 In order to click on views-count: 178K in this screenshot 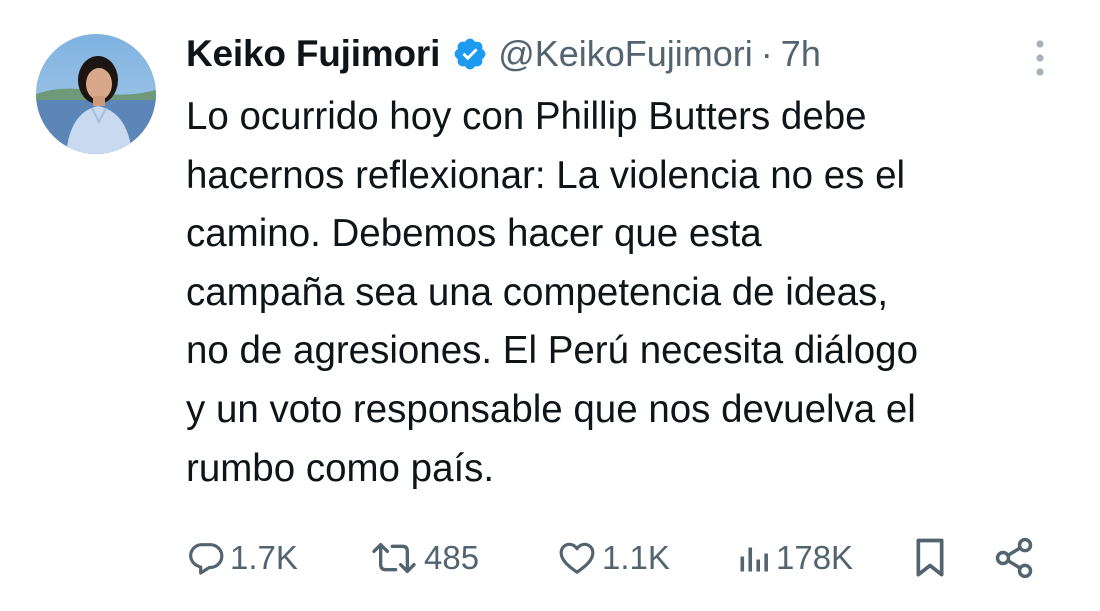, I will do `click(815, 557)`.